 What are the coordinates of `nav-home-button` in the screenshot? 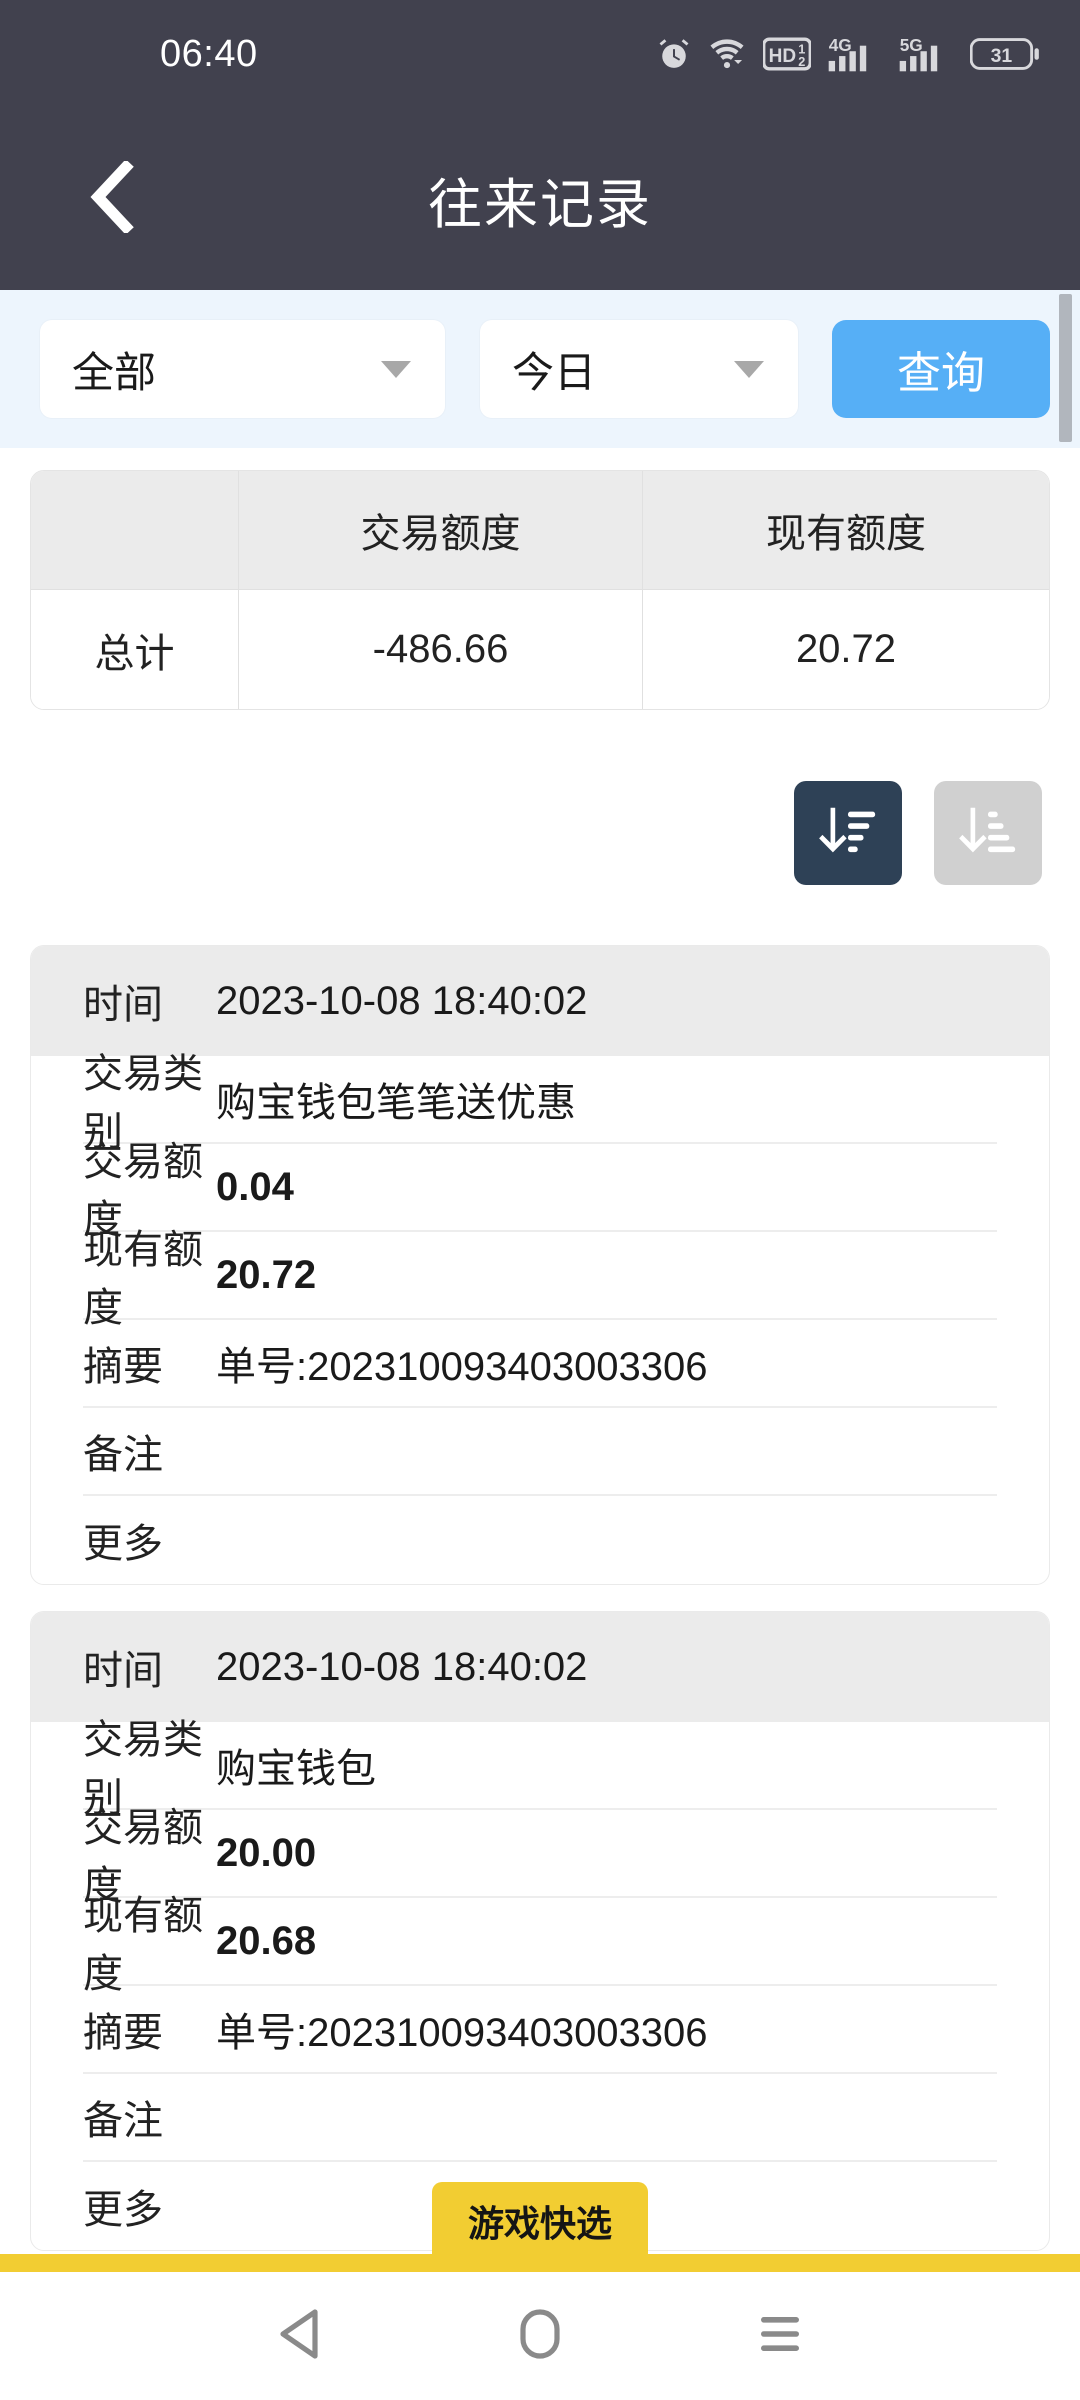 It's located at (540, 2336).